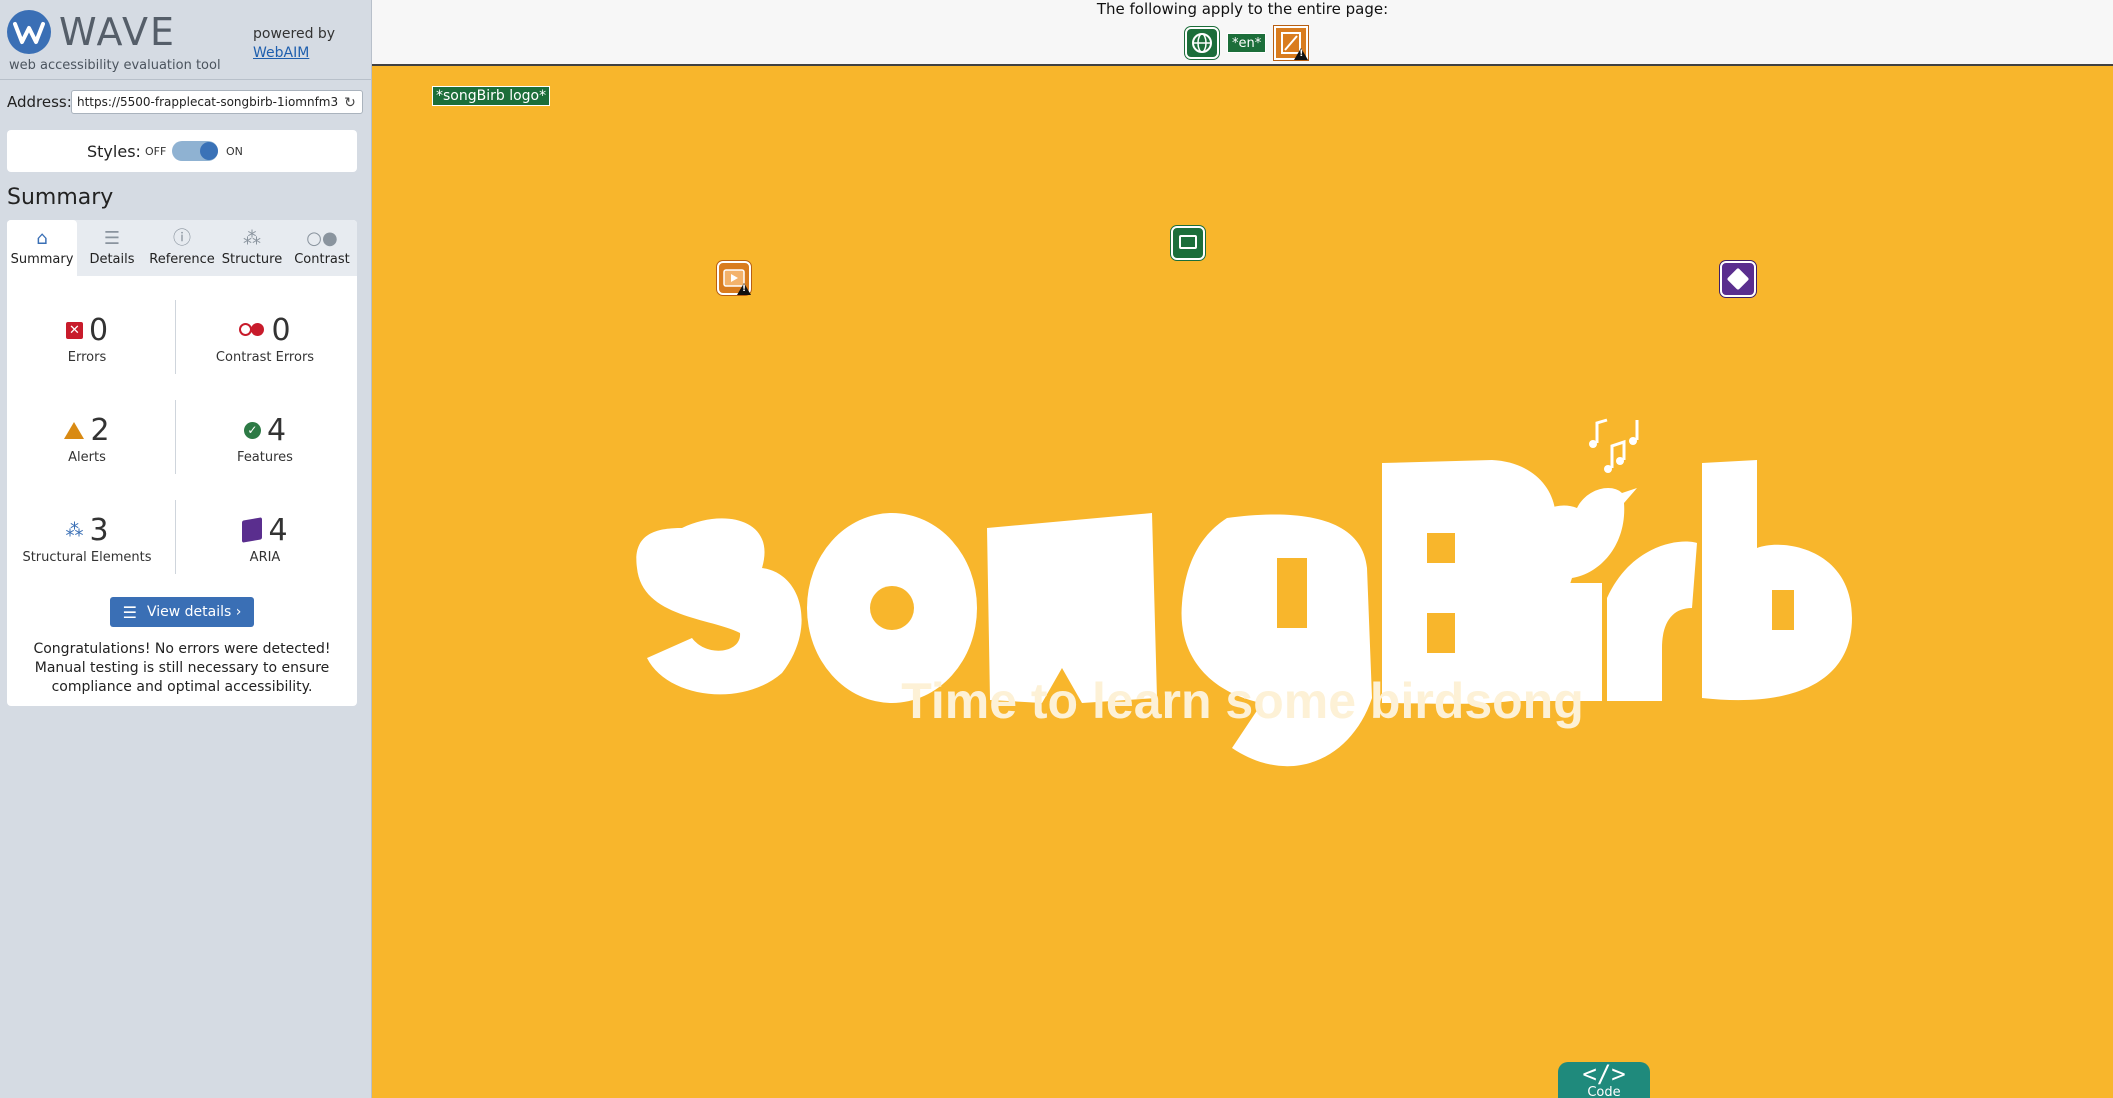 Image resolution: width=2113 pixels, height=1098 pixels. Describe the element at coordinates (1738, 279) in the screenshot. I see `aria-tag-icon` at that location.